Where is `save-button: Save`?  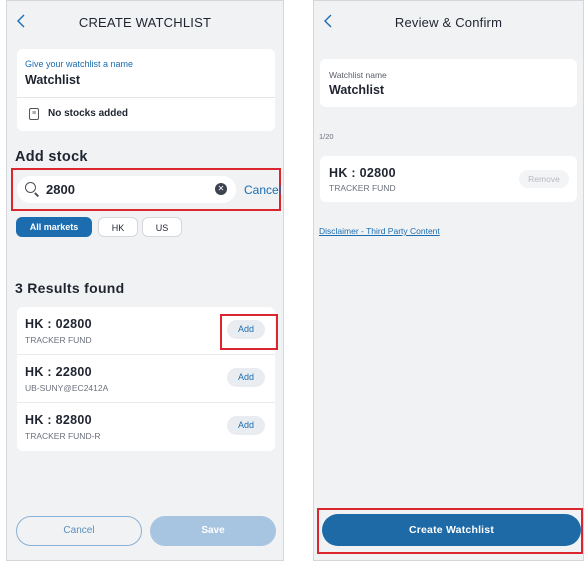 save-button: Save is located at coordinates (213, 531).